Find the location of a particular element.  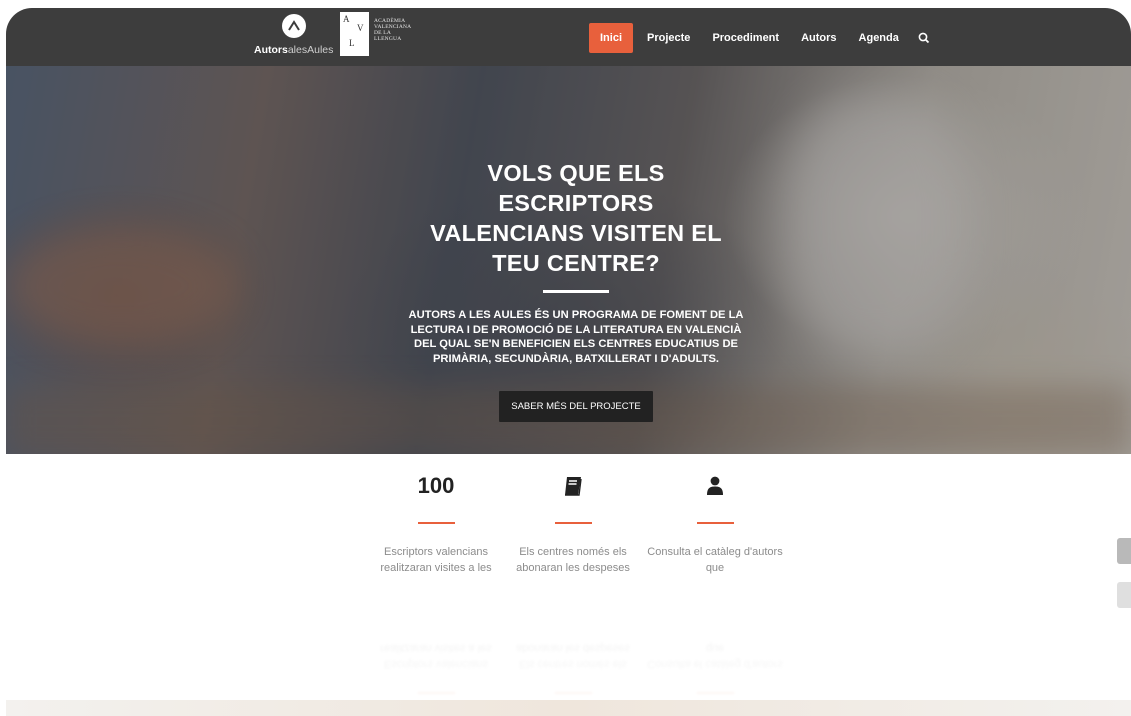

nav-item-autors: Autors is located at coordinates (818, 38).